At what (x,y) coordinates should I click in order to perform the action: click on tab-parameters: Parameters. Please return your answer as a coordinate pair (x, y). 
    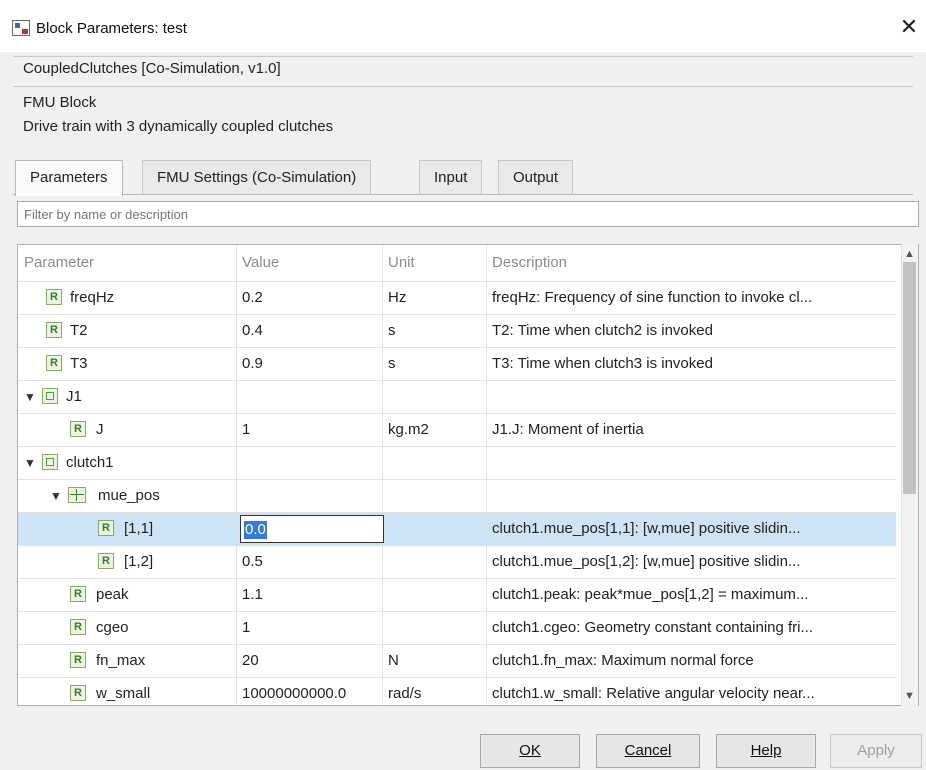
    Looking at the image, I should click on (69, 178).